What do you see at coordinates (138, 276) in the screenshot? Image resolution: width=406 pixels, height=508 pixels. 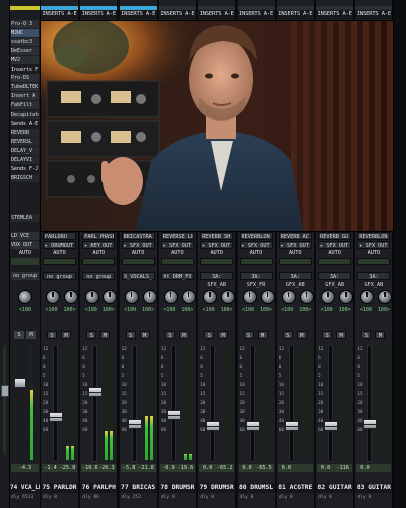 I see `group-selector: S_VOCALS_` at bounding box center [138, 276].